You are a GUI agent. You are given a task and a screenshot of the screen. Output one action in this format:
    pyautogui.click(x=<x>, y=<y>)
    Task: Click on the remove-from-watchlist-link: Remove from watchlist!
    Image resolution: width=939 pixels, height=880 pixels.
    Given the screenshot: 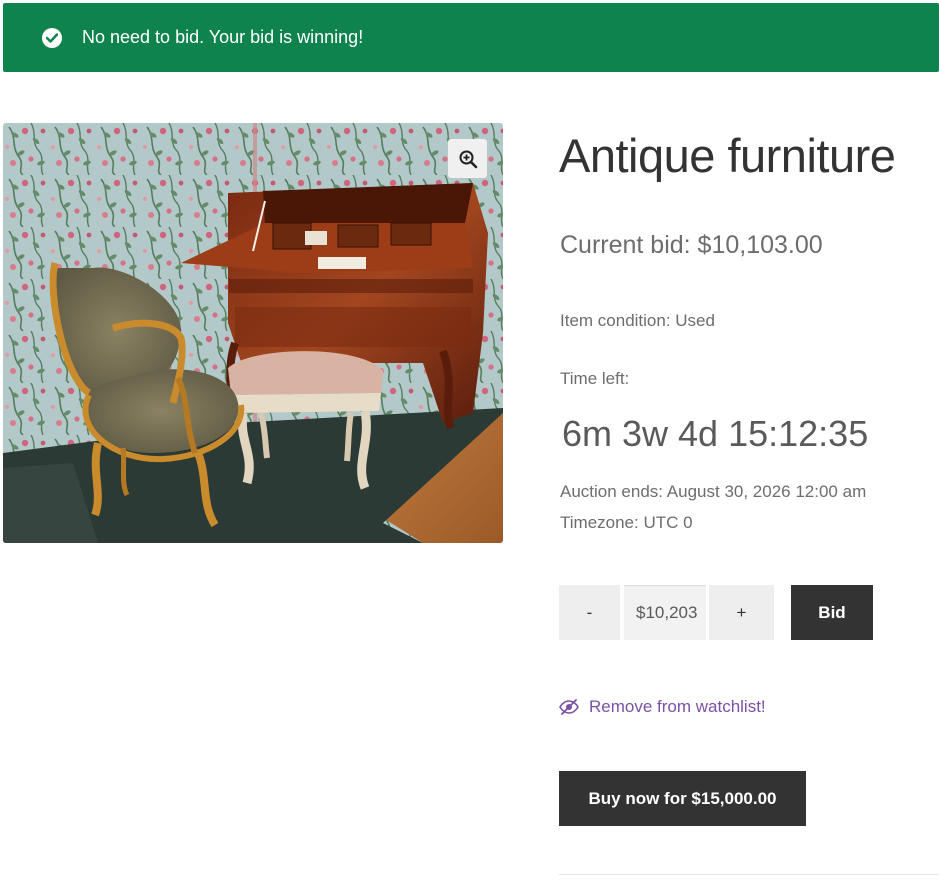 What is the action you would take?
    pyautogui.click(x=662, y=707)
    